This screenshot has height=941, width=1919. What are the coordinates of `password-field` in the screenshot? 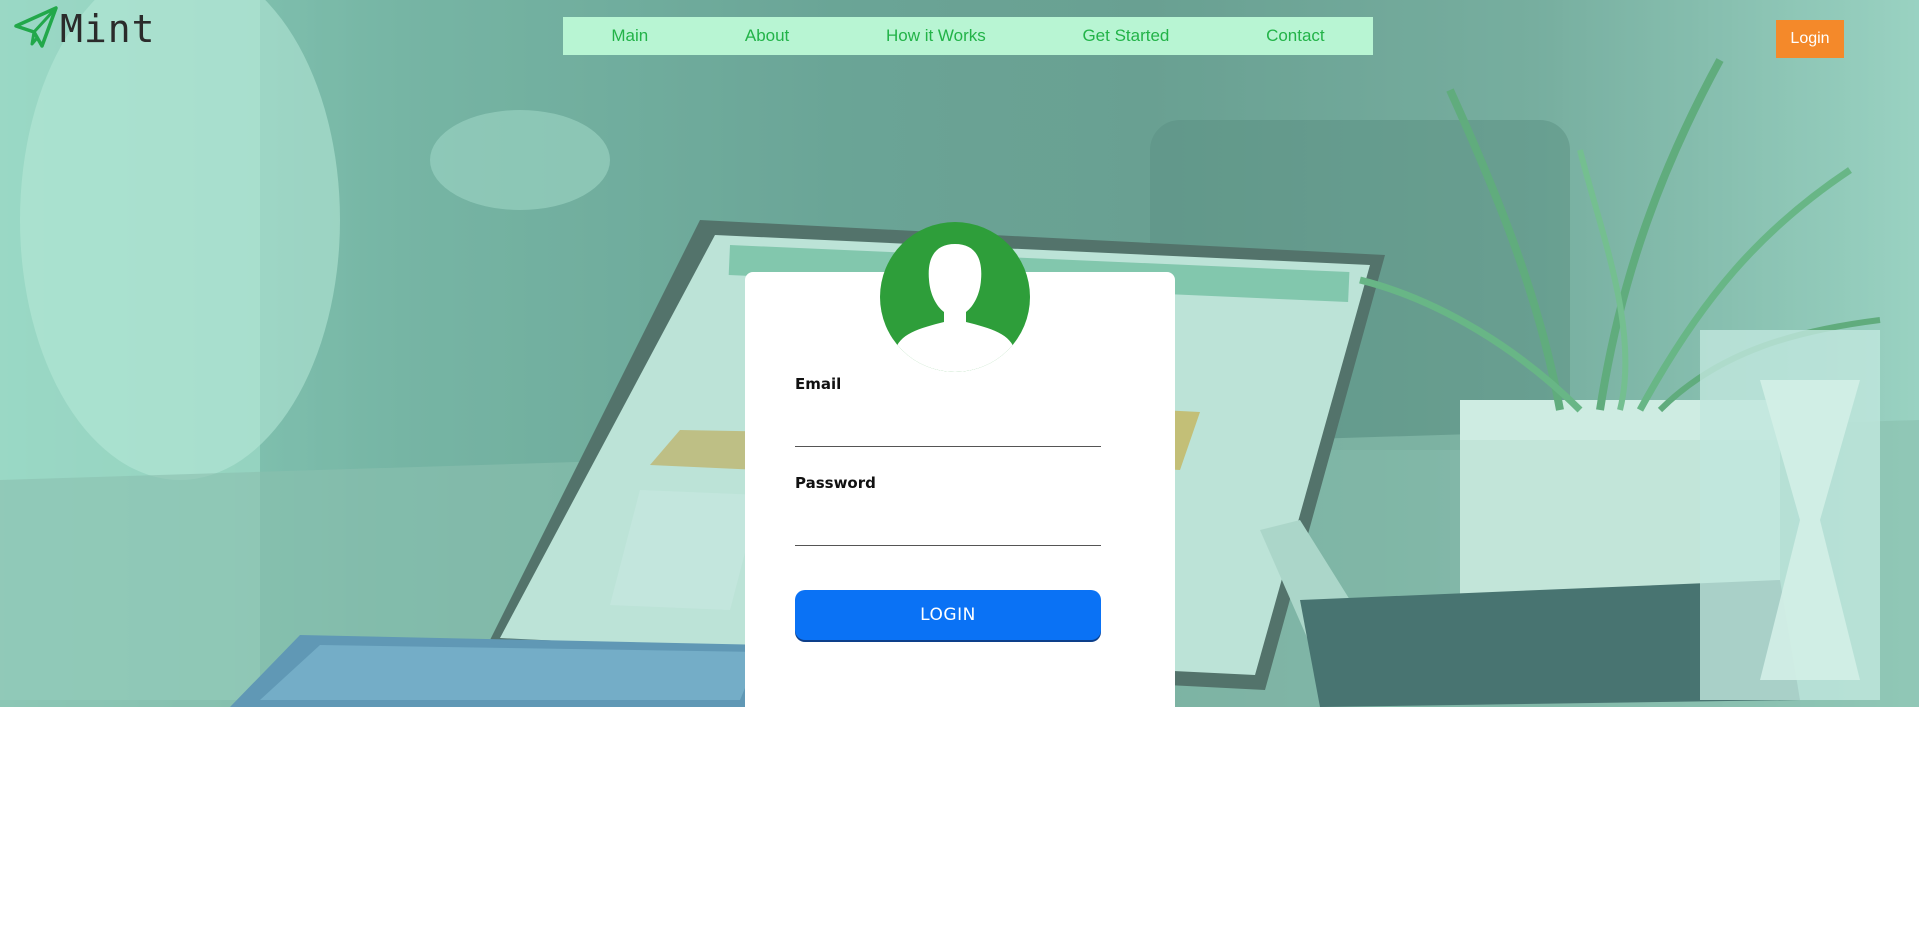 It's located at (948, 530).